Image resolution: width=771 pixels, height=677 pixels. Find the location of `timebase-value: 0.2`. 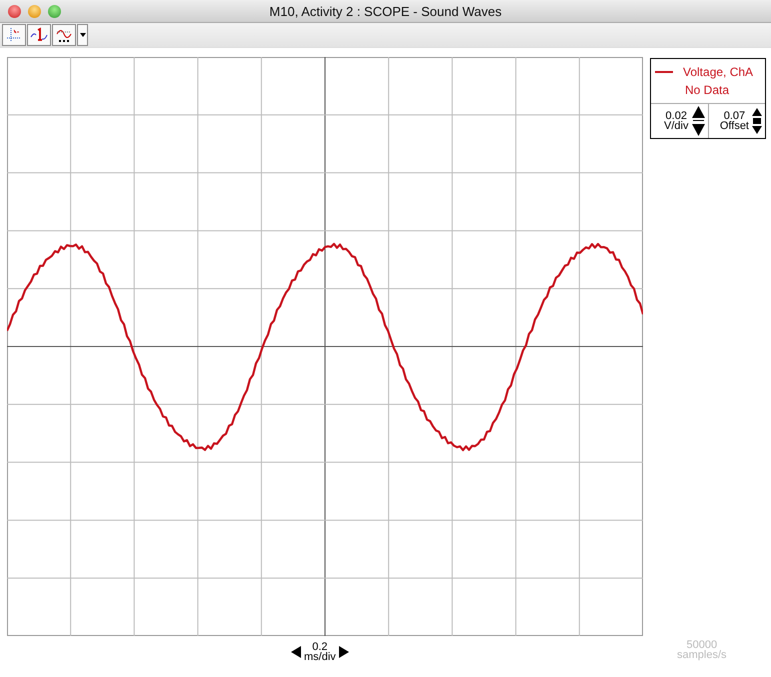

timebase-value: 0.2 is located at coordinates (320, 647).